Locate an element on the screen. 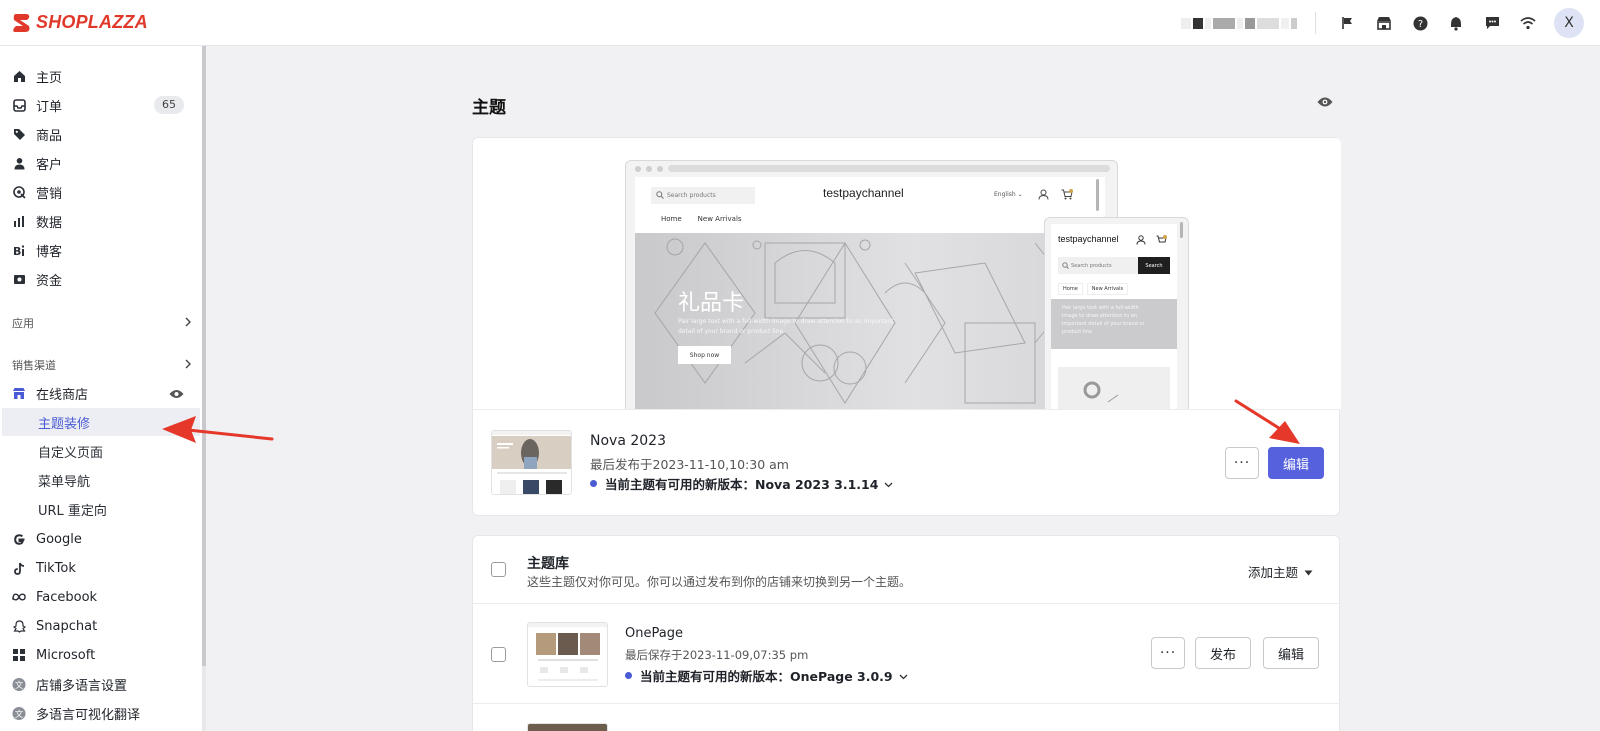 The image size is (1600, 731). theme-row-more-button: ··· is located at coordinates (1168, 653).